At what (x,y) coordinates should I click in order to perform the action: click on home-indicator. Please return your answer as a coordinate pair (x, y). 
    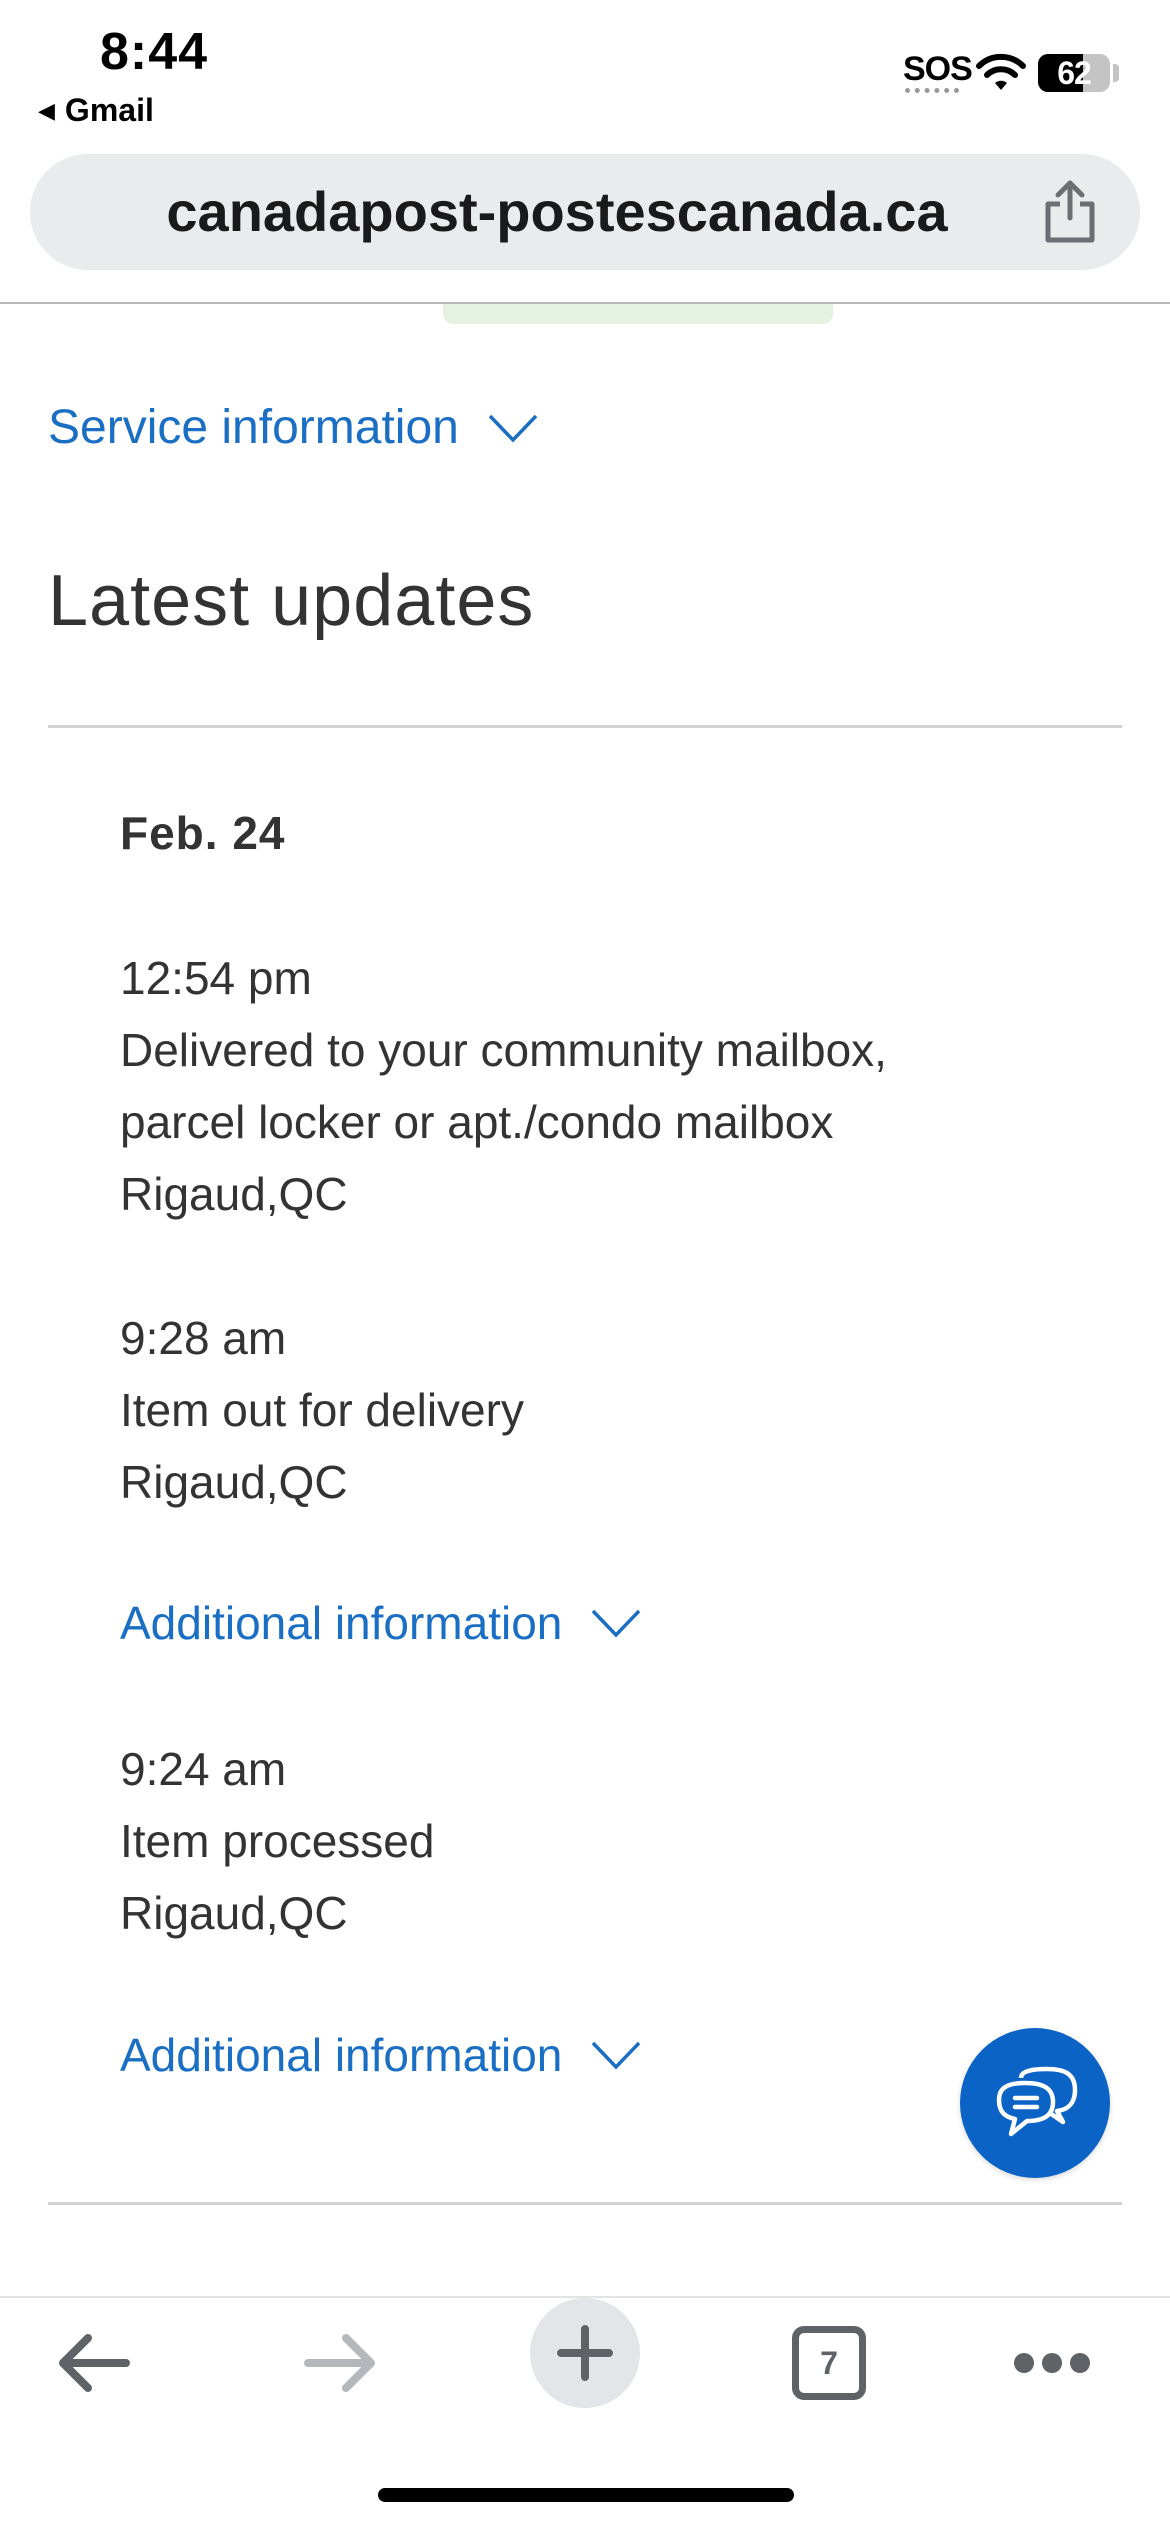
    Looking at the image, I should click on (586, 2495).